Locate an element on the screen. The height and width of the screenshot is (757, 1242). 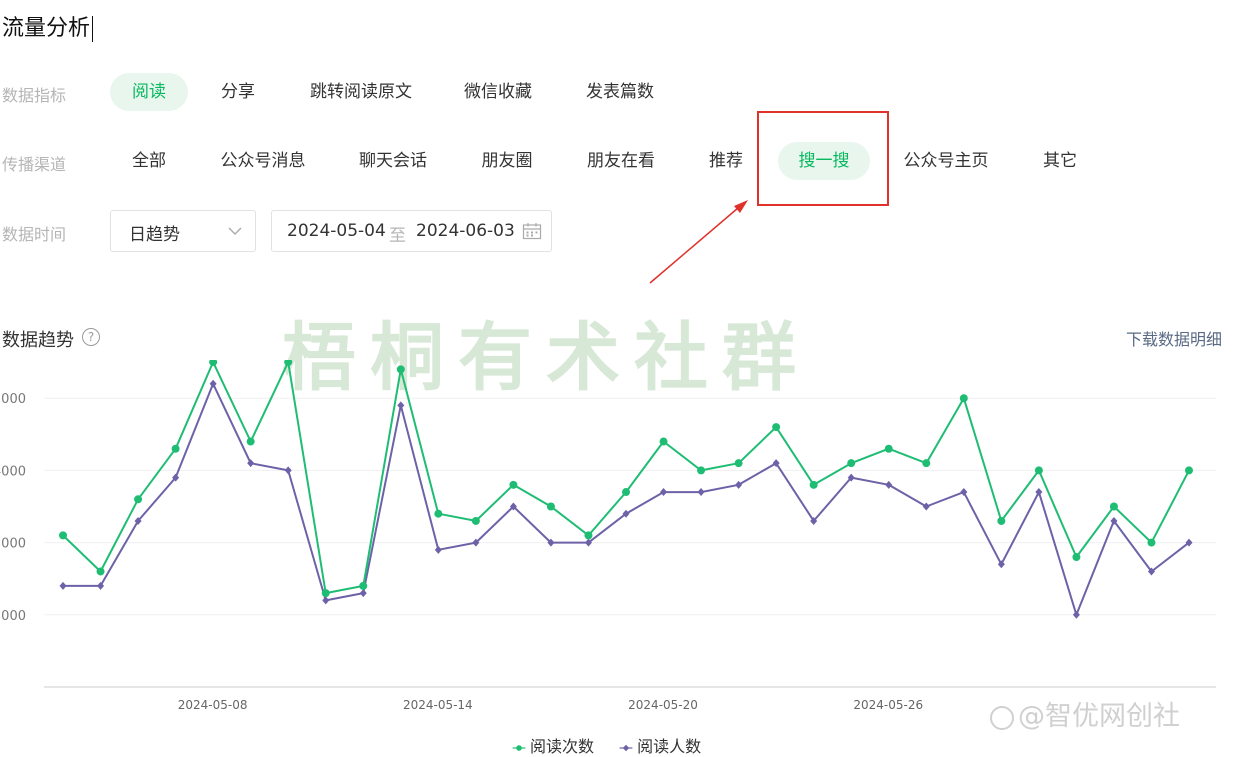
metric-label: 数据指标 is located at coordinates (34, 95).